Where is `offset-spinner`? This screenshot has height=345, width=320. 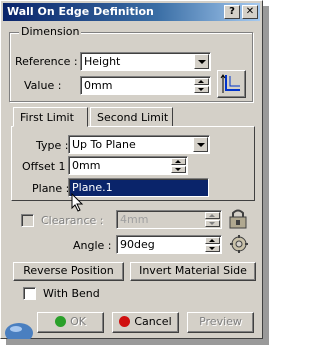 offset-spinner is located at coordinates (178, 165).